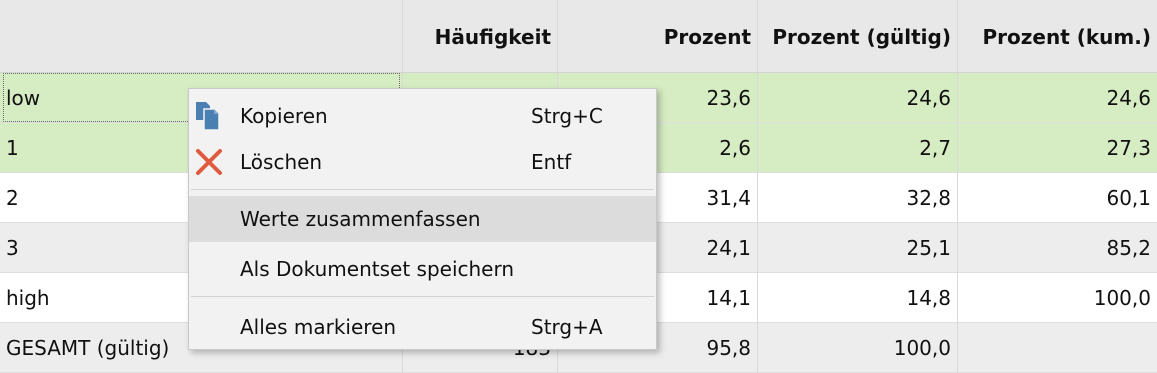 The image size is (1157, 373). I want to click on header-prozent-gueltig: Prozent (gültig), so click(857, 36).